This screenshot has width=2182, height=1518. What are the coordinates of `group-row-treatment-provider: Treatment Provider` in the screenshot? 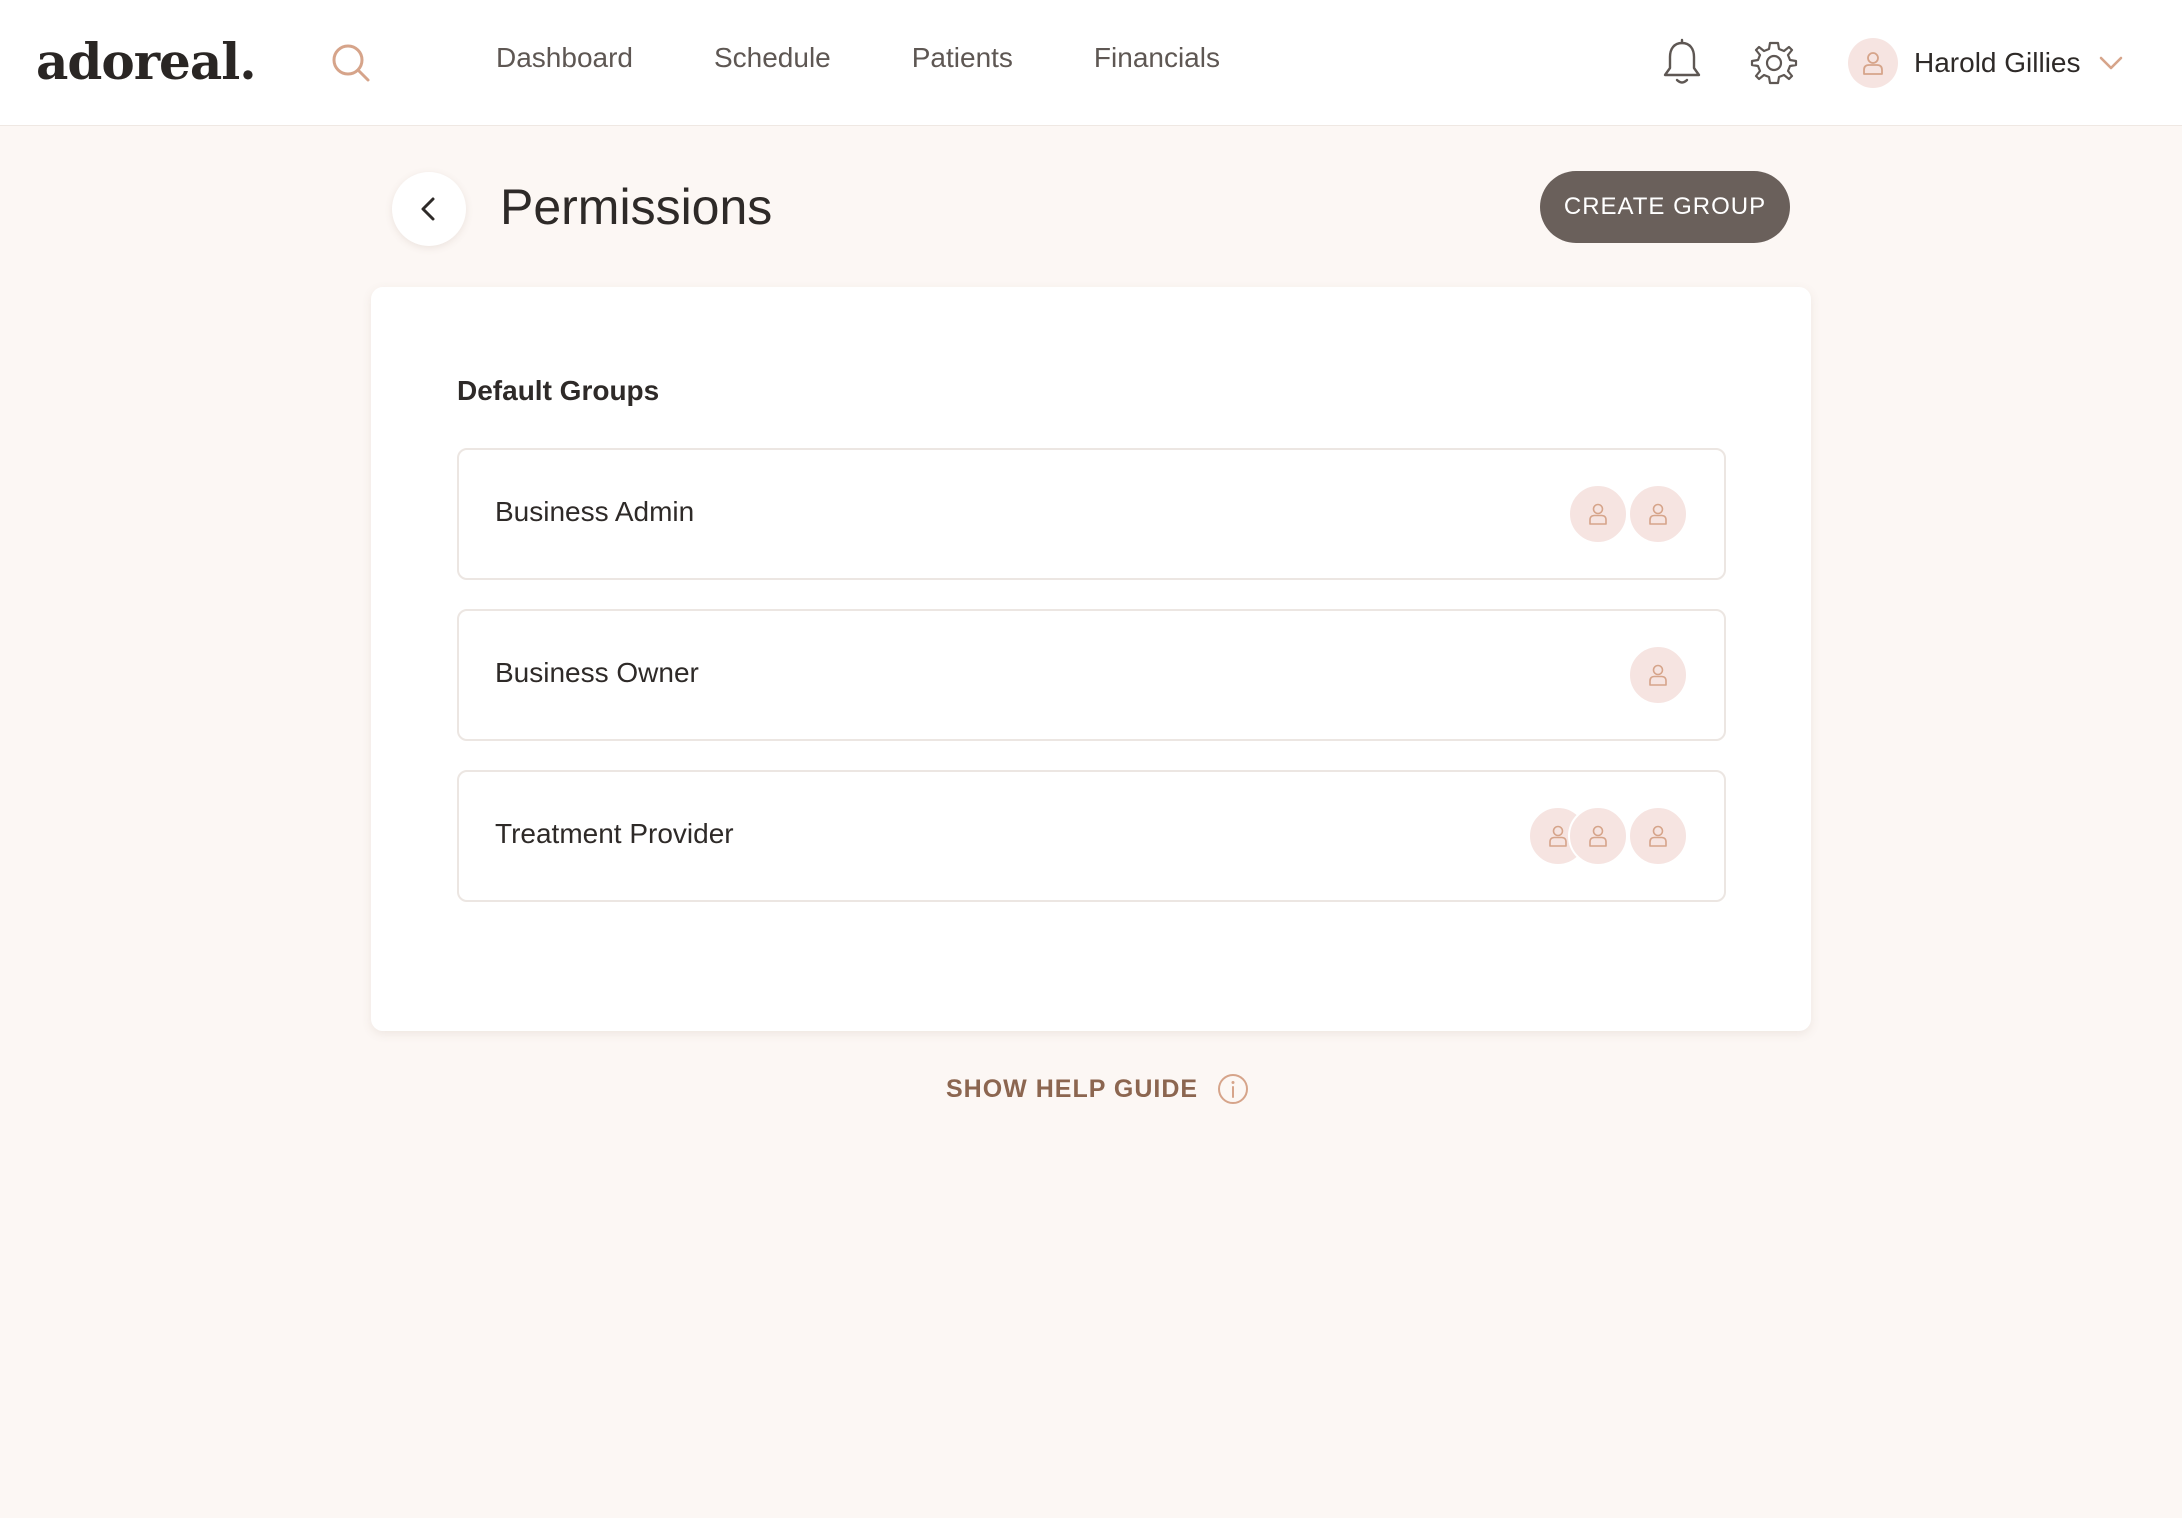 It's located at (1091, 836).